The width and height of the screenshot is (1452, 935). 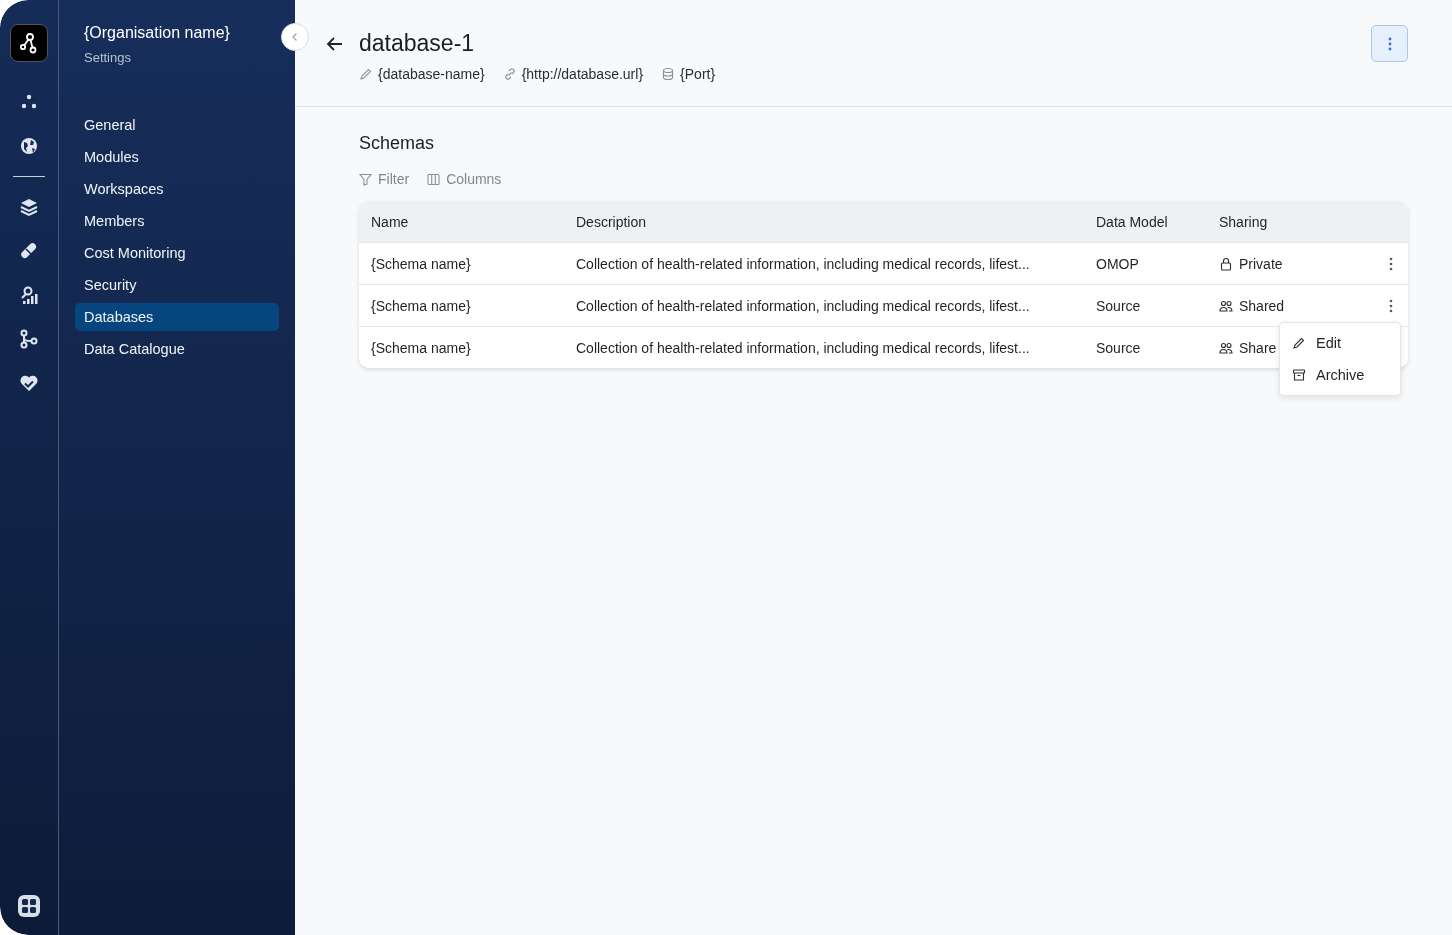 I want to click on database-detail: {http://database.url}, so click(x=582, y=74).